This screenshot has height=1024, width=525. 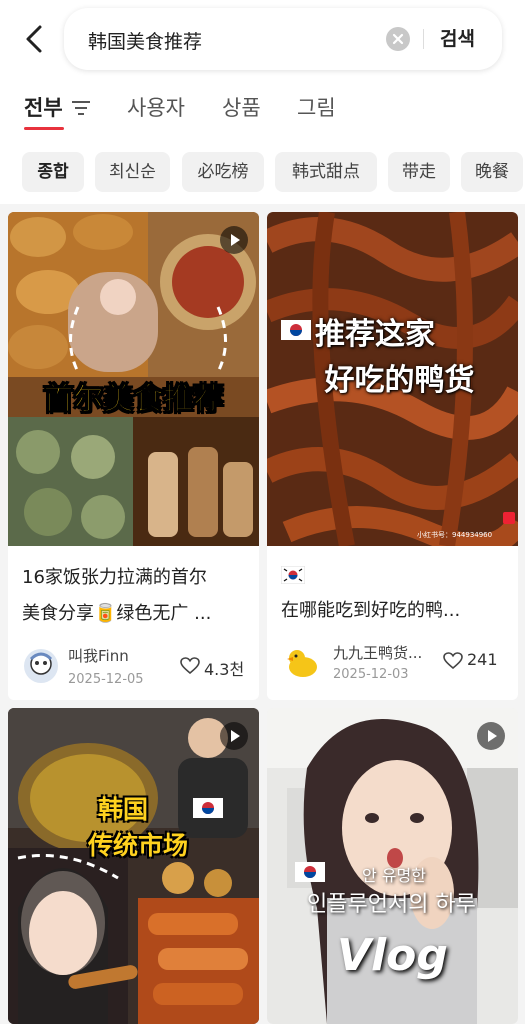 I want to click on back-arrow-icon, so click(x=35, y=39).